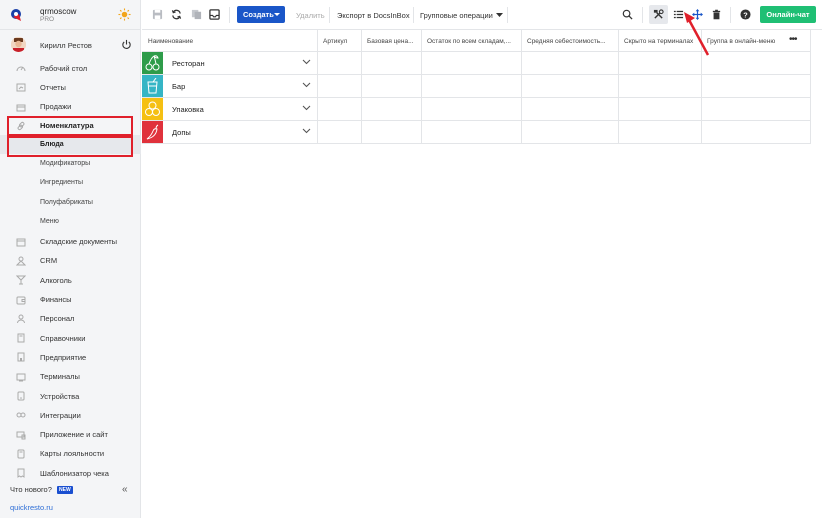 This screenshot has width=822, height=518. Describe the element at coordinates (124, 14) in the screenshot. I see `sun-icon` at that location.